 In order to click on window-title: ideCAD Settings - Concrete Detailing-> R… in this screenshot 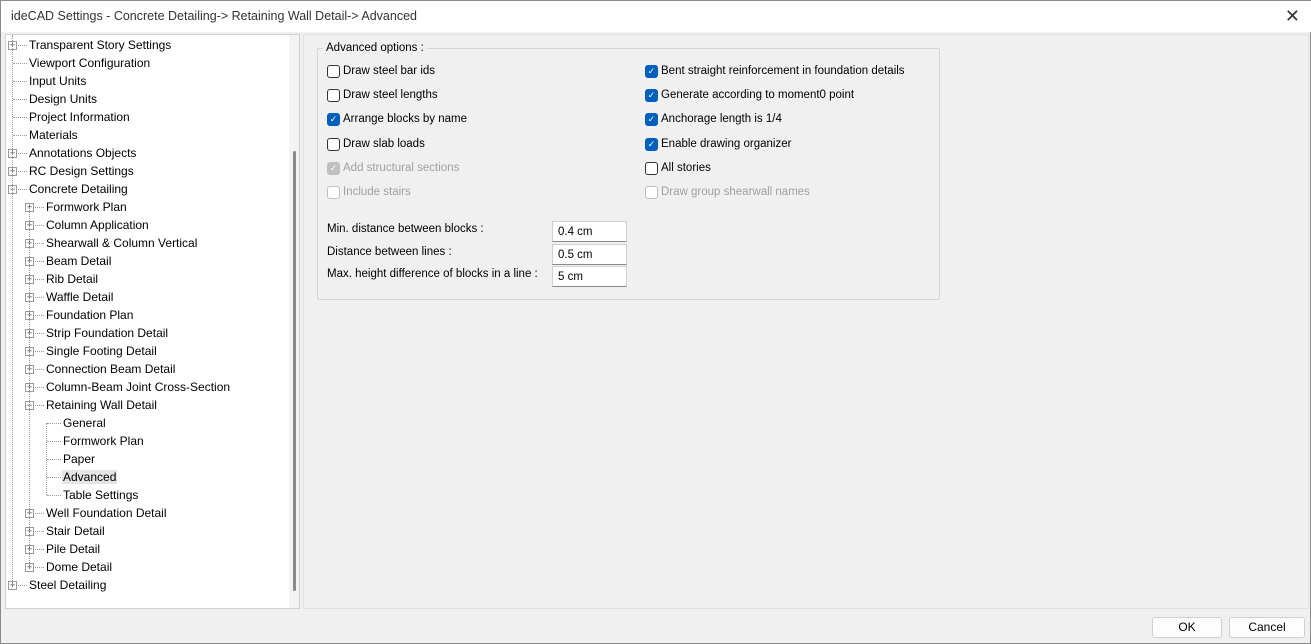, I will do `click(214, 16)`.